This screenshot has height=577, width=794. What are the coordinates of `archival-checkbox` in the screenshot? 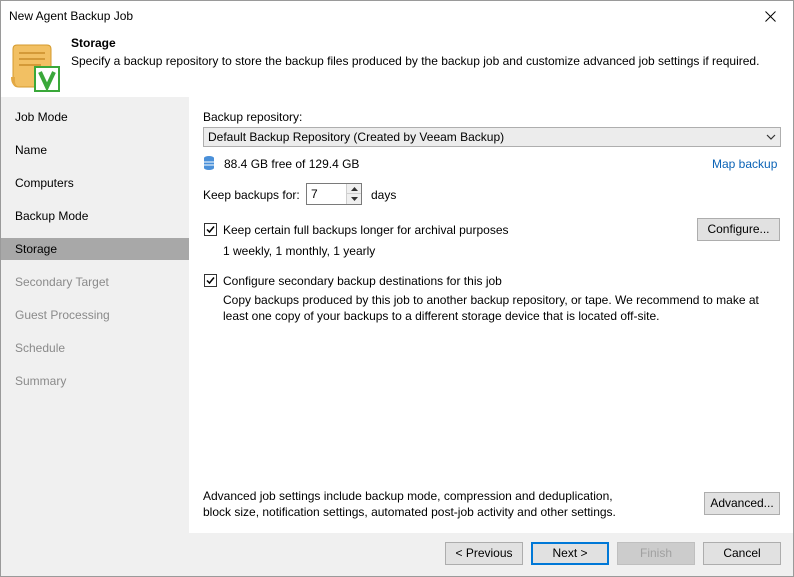 It's located at (210, 229).